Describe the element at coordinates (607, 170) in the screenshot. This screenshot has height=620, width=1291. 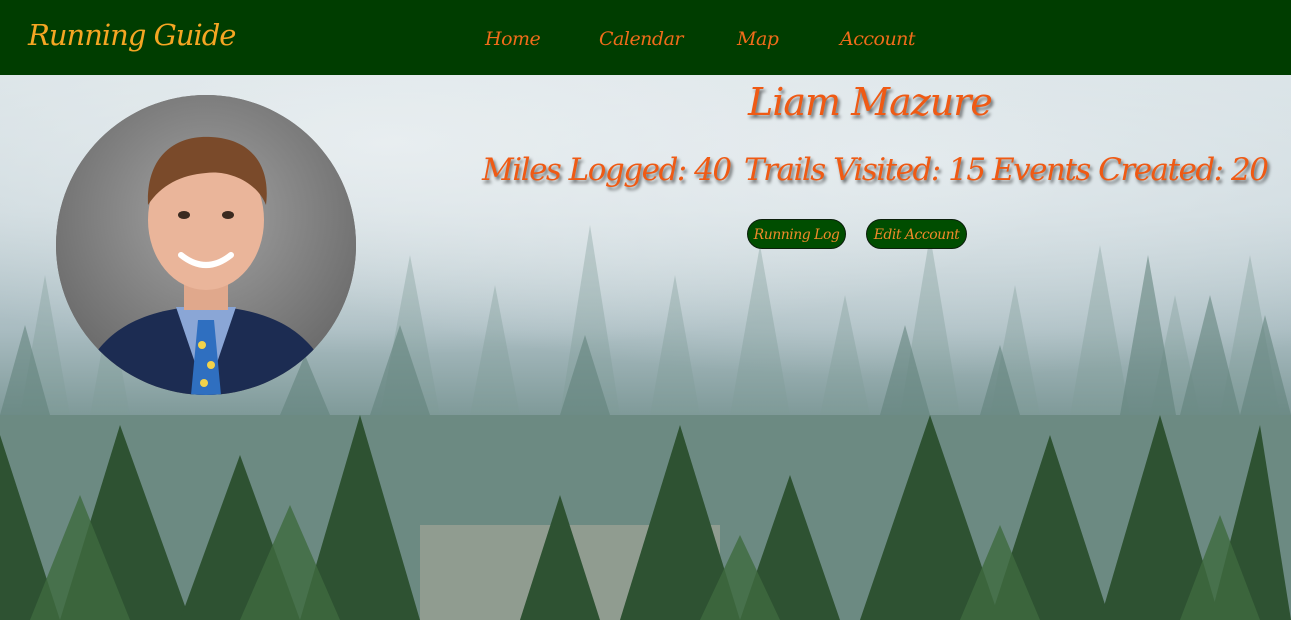
I see `stat-miles-logged: Miles Logged: 40` at that location.